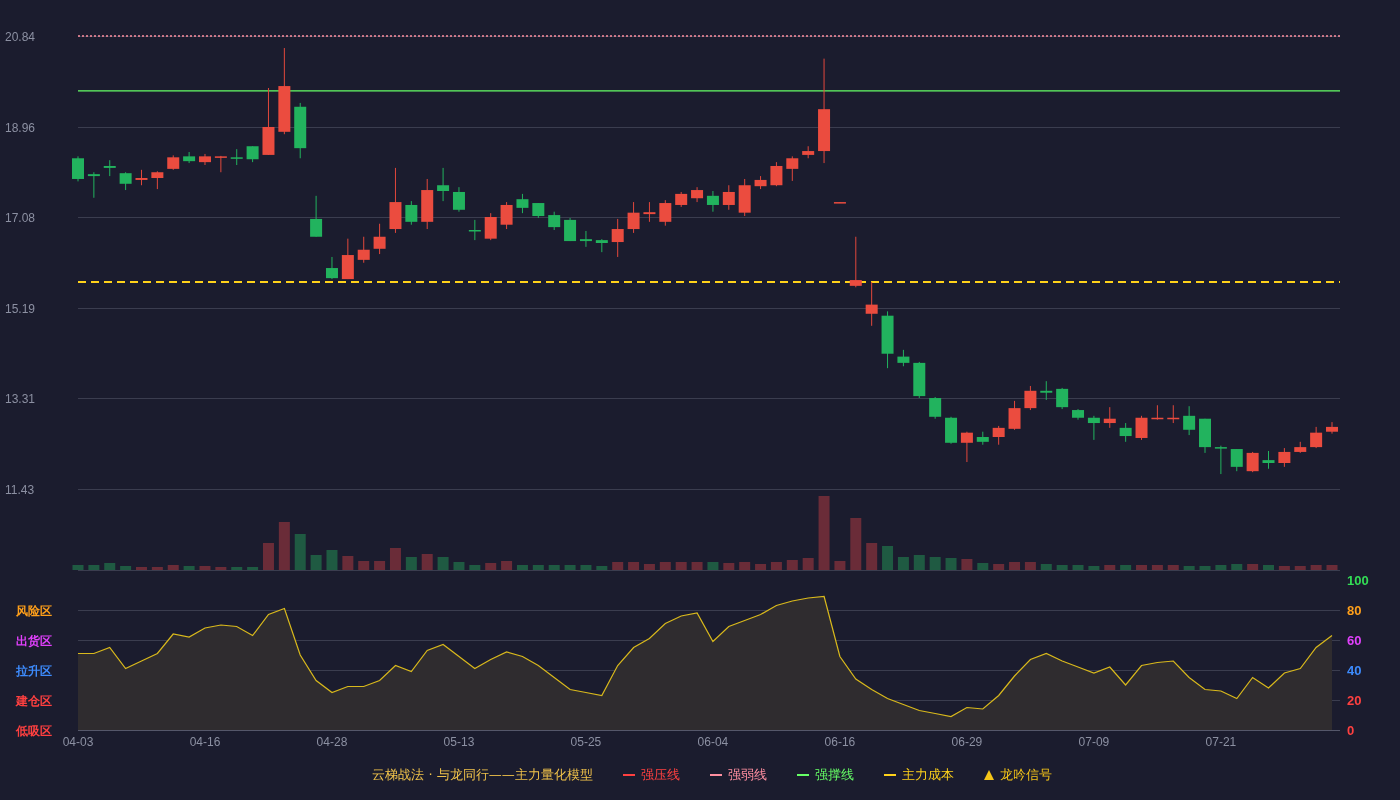  I want to click on axis-label: 05-25, so click(586, 742).